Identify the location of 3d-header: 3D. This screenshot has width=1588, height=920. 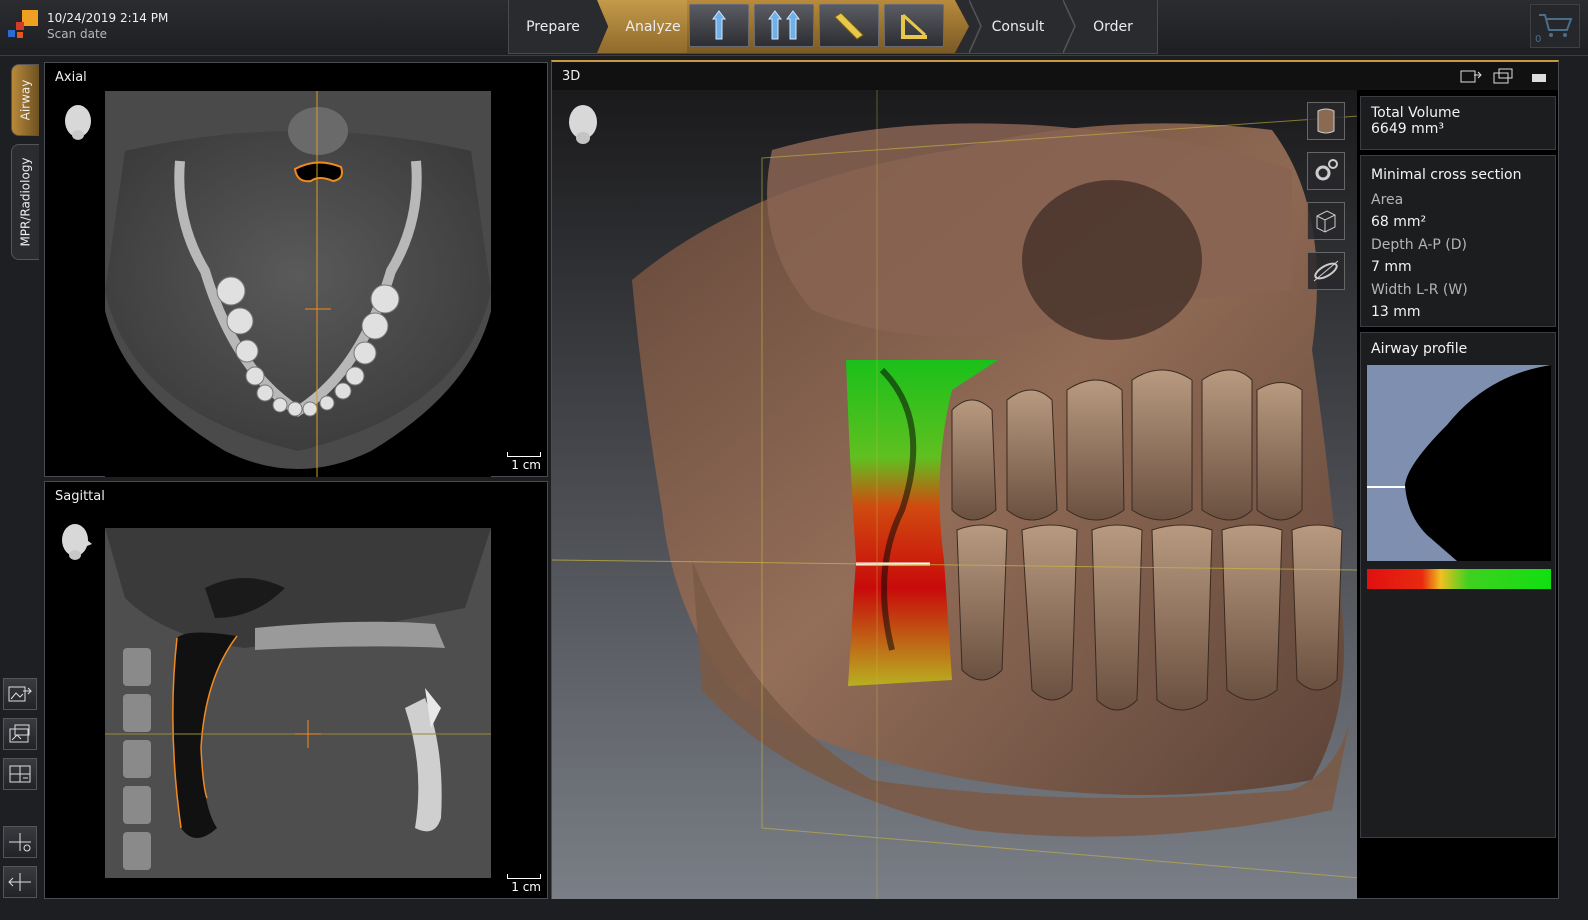
(1055, 76).